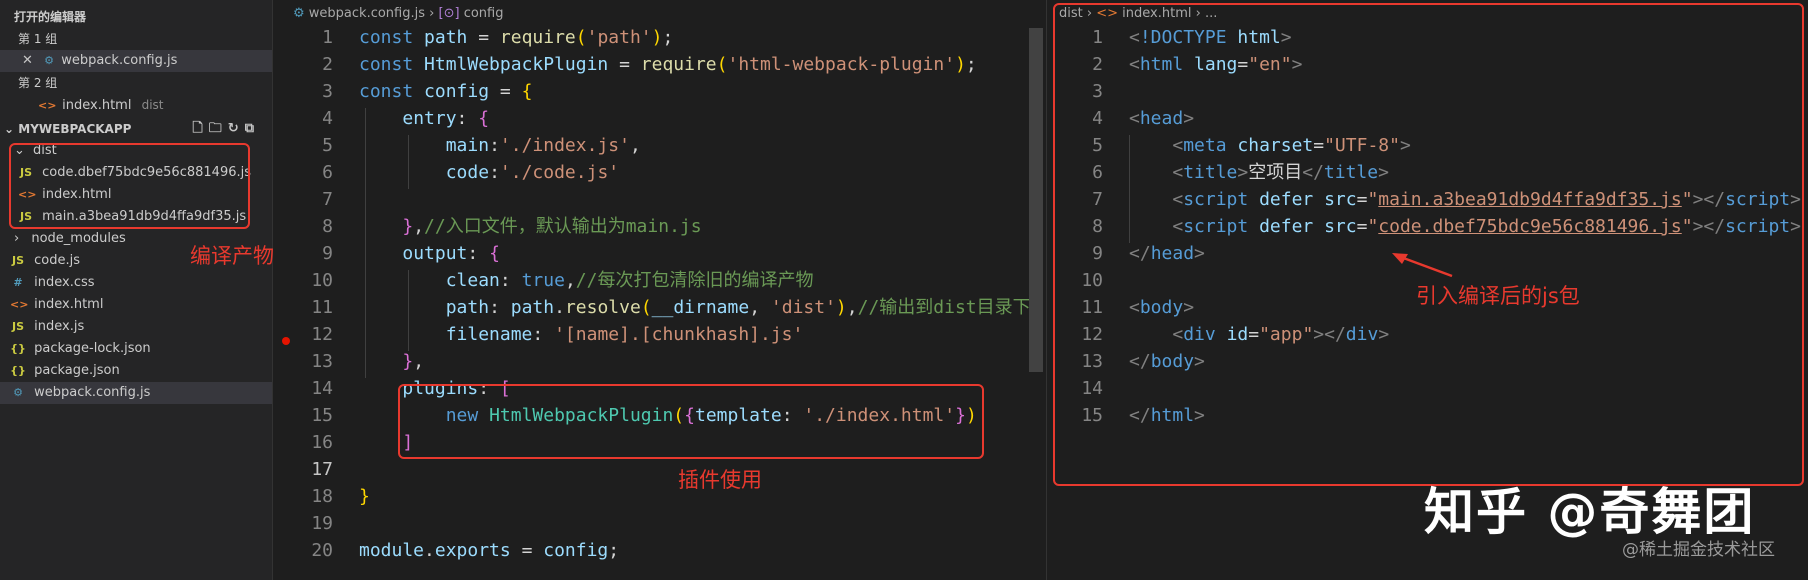 The width and height of the screenshot is (1808, 580). I want to click on annotation-build-output: 编译产物, so click(232, 256).